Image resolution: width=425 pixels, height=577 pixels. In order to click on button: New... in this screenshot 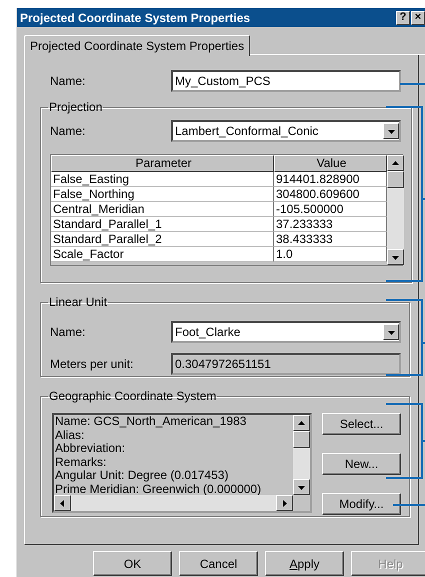, I will do `click(361, 464)`.